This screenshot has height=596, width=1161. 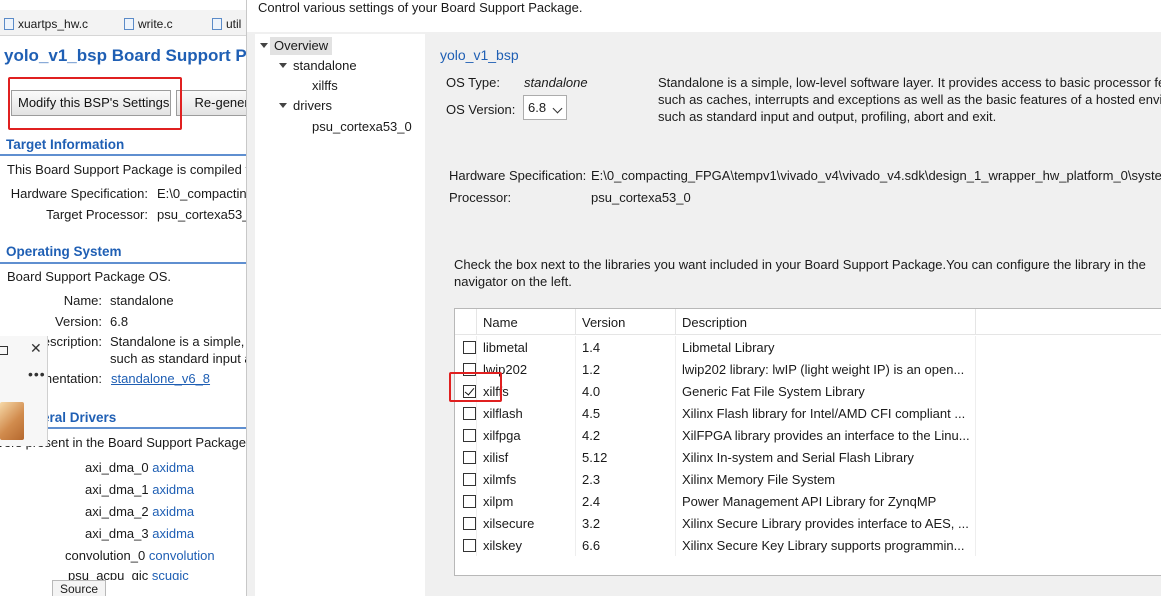 What do you see at coordinates (226, 24) in the screenshot?
I see `tab-util: util` at bounding box center [226, 24].